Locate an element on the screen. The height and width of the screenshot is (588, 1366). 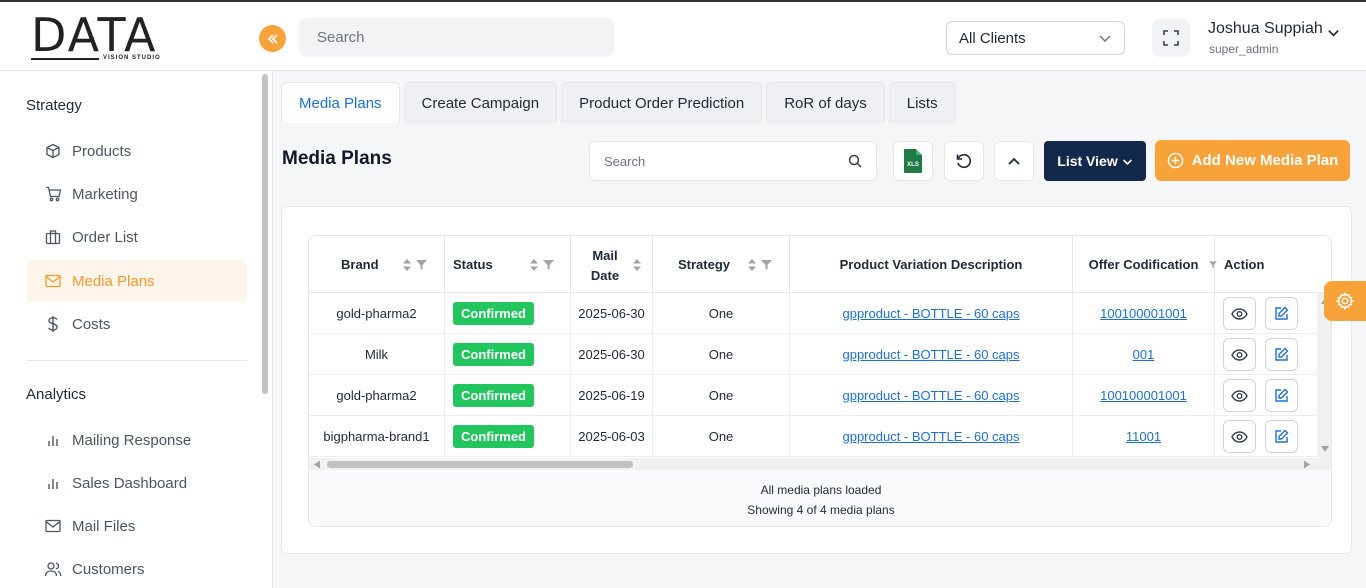
tab-create-campaign: Create Campaign is located at coordinates (480, 102).